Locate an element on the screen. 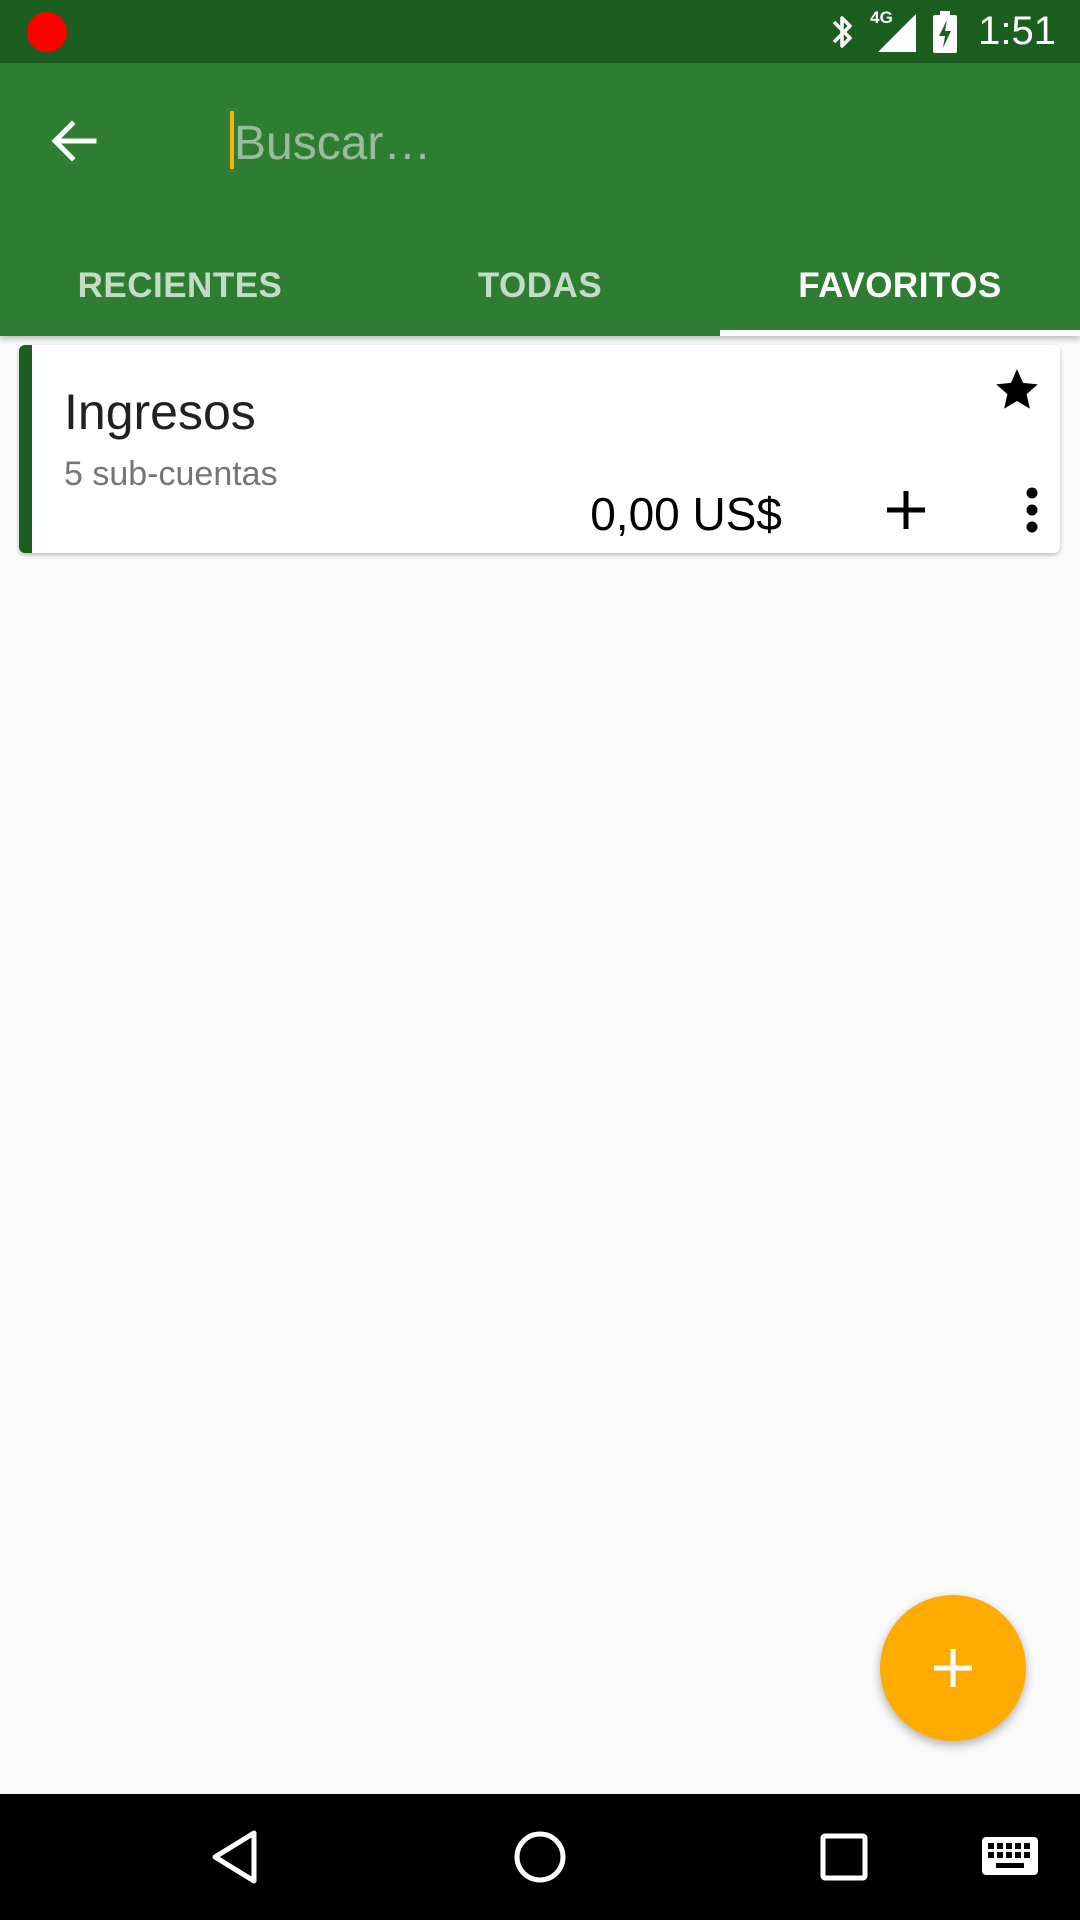  tab-recientes: RECIENTES is located at coordinates (180, 286).